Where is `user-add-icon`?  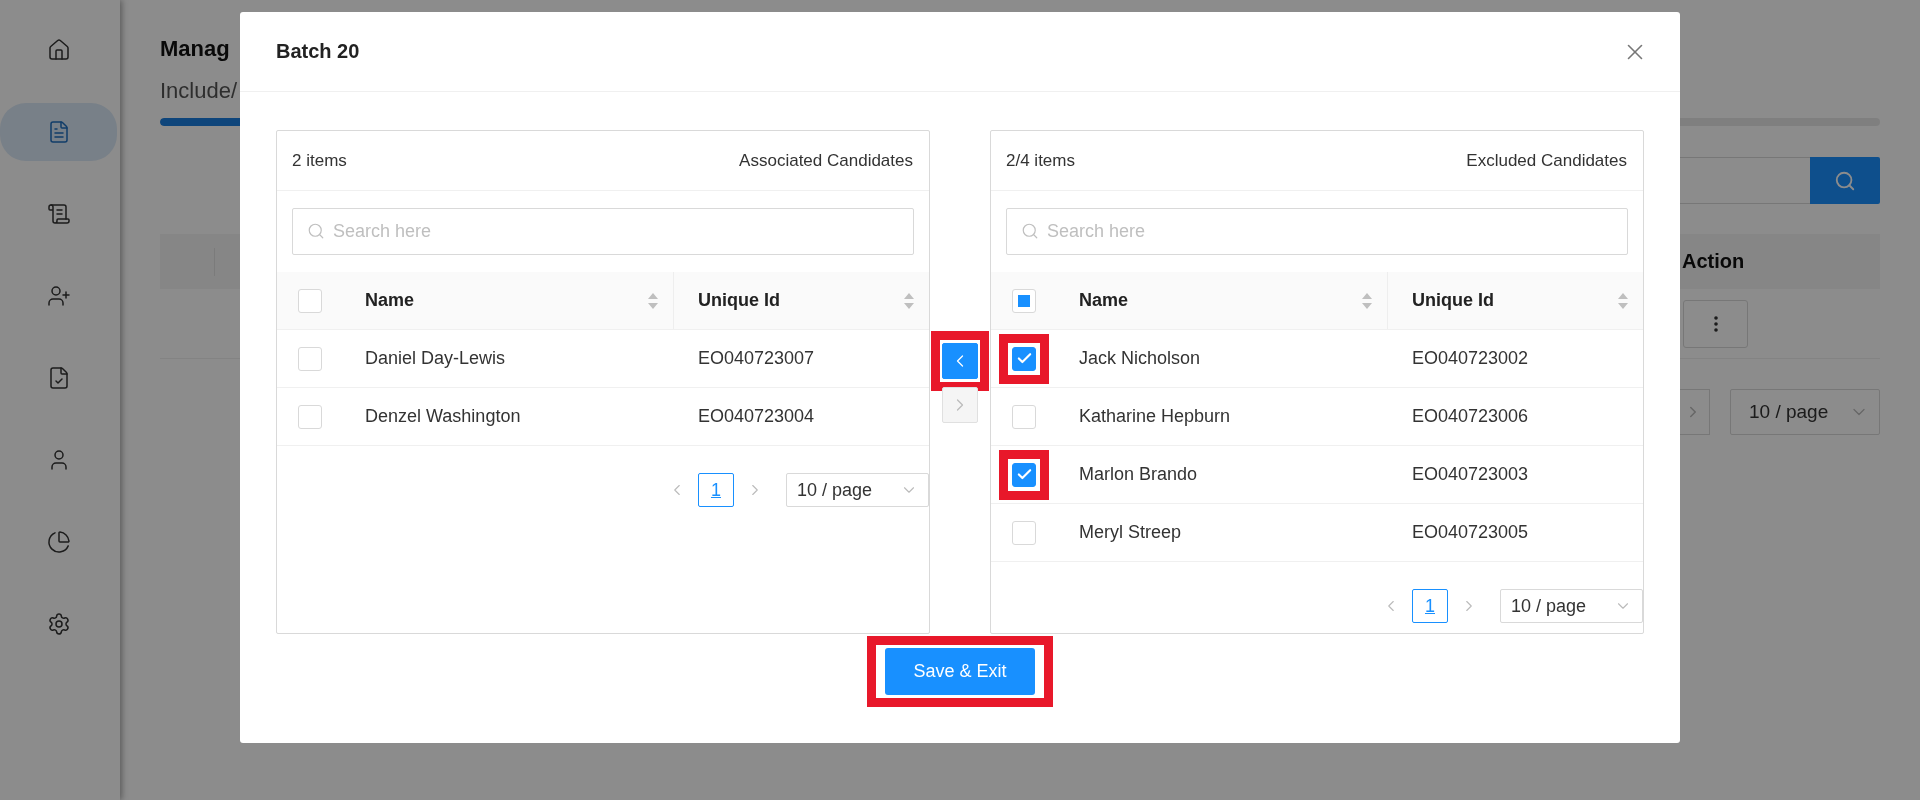 user-add-icon is located at coordinates (58, 296).